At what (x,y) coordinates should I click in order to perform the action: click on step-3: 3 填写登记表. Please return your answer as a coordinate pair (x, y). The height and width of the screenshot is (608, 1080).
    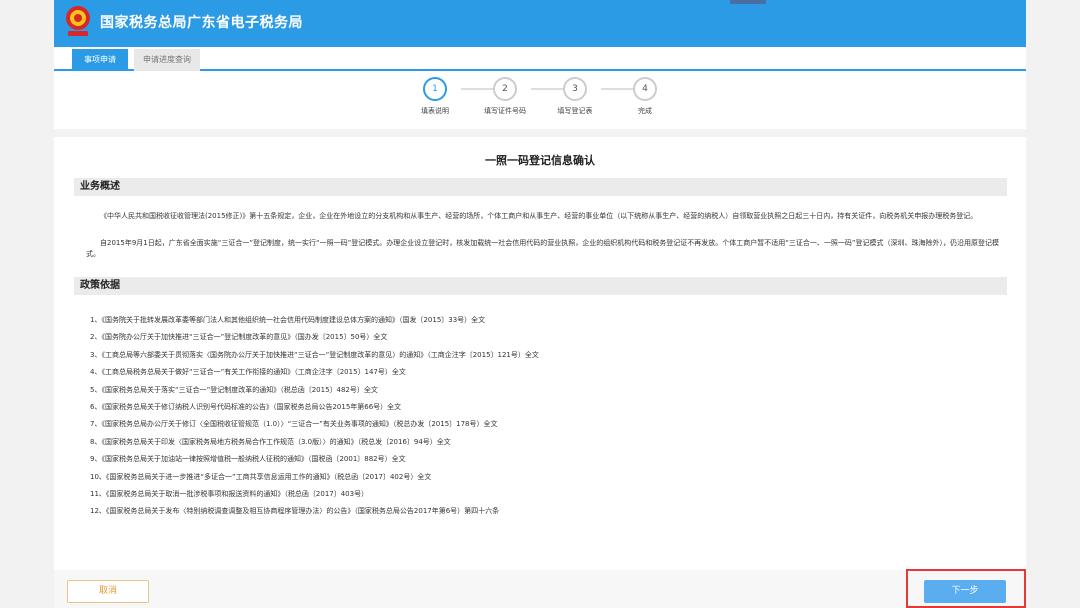
    Looking at the image, I should click on (575, 96).